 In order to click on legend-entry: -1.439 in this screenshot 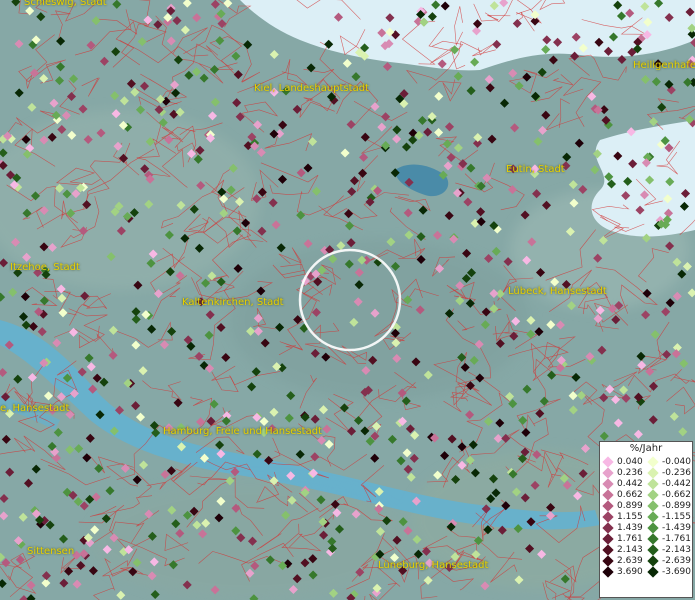, I will do `click(669, 528)`.